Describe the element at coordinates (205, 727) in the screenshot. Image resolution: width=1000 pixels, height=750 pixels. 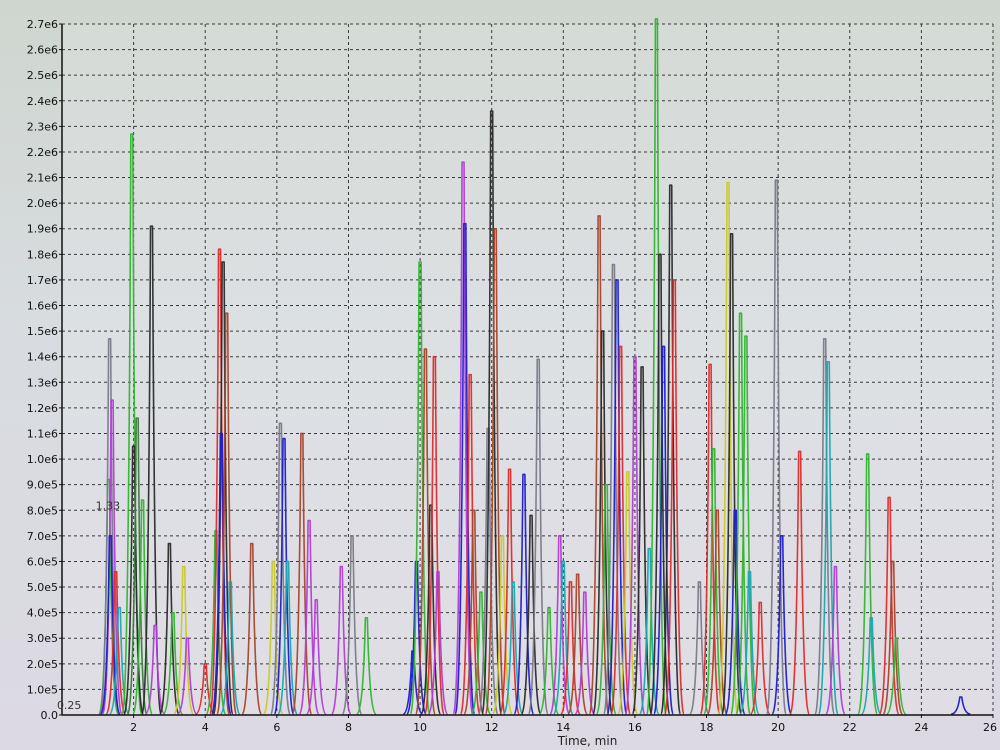
I see `x-tick-label: 4` at that location.